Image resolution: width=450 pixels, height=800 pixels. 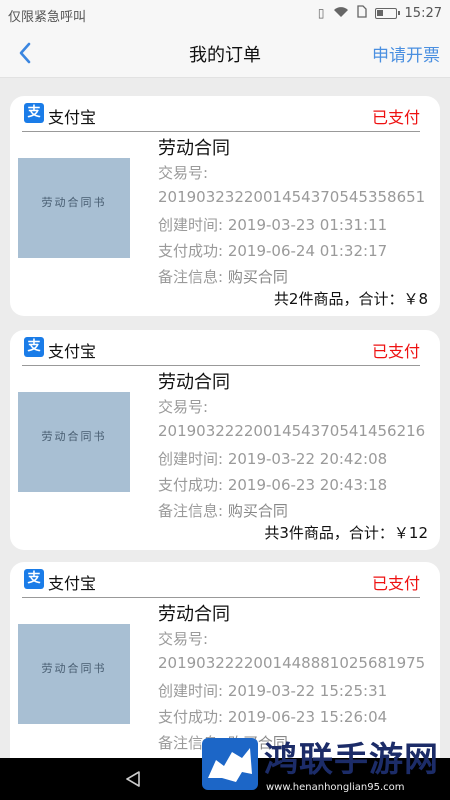 I want to click on paid-time: 2019-06-23 15:26:04, so click(x=307, y=717).